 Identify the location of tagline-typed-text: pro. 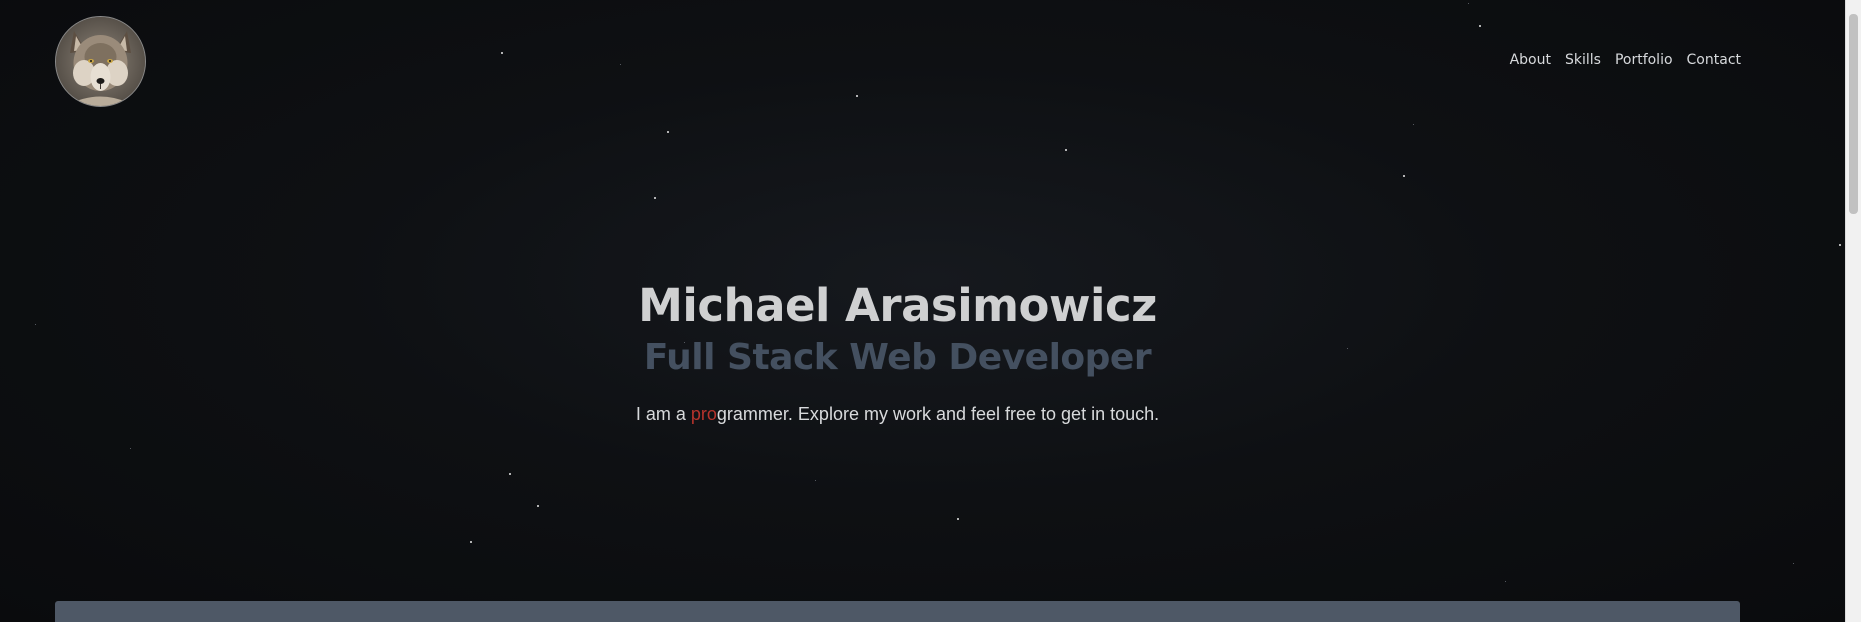
(703, 414).